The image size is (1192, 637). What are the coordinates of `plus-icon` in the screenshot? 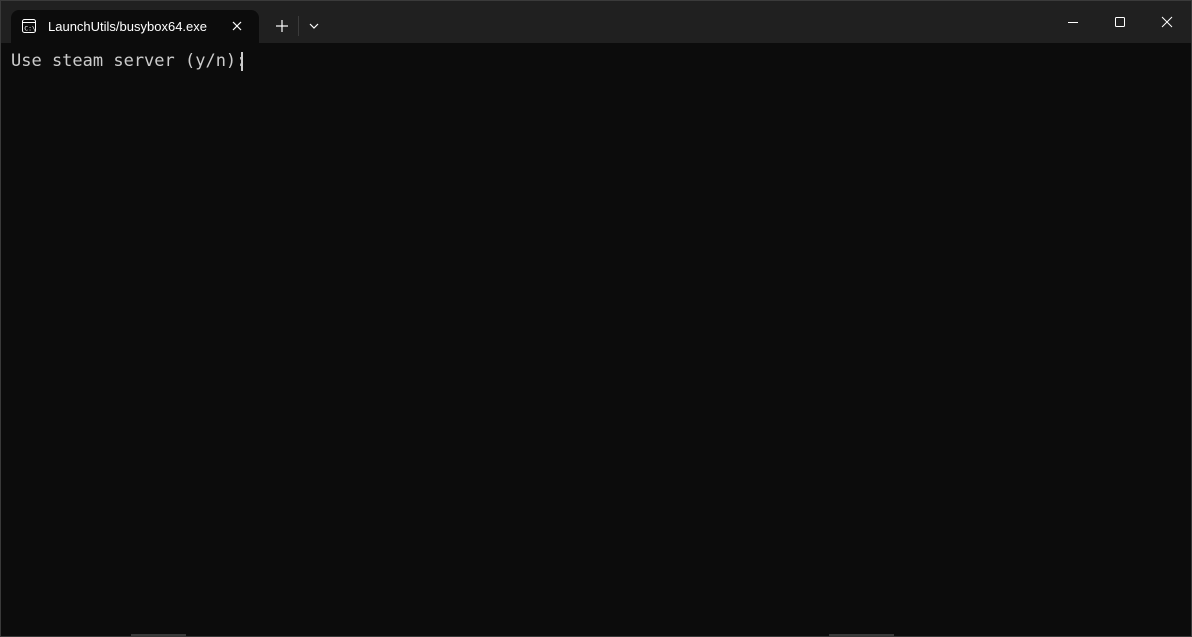 It's located at (282, 26).